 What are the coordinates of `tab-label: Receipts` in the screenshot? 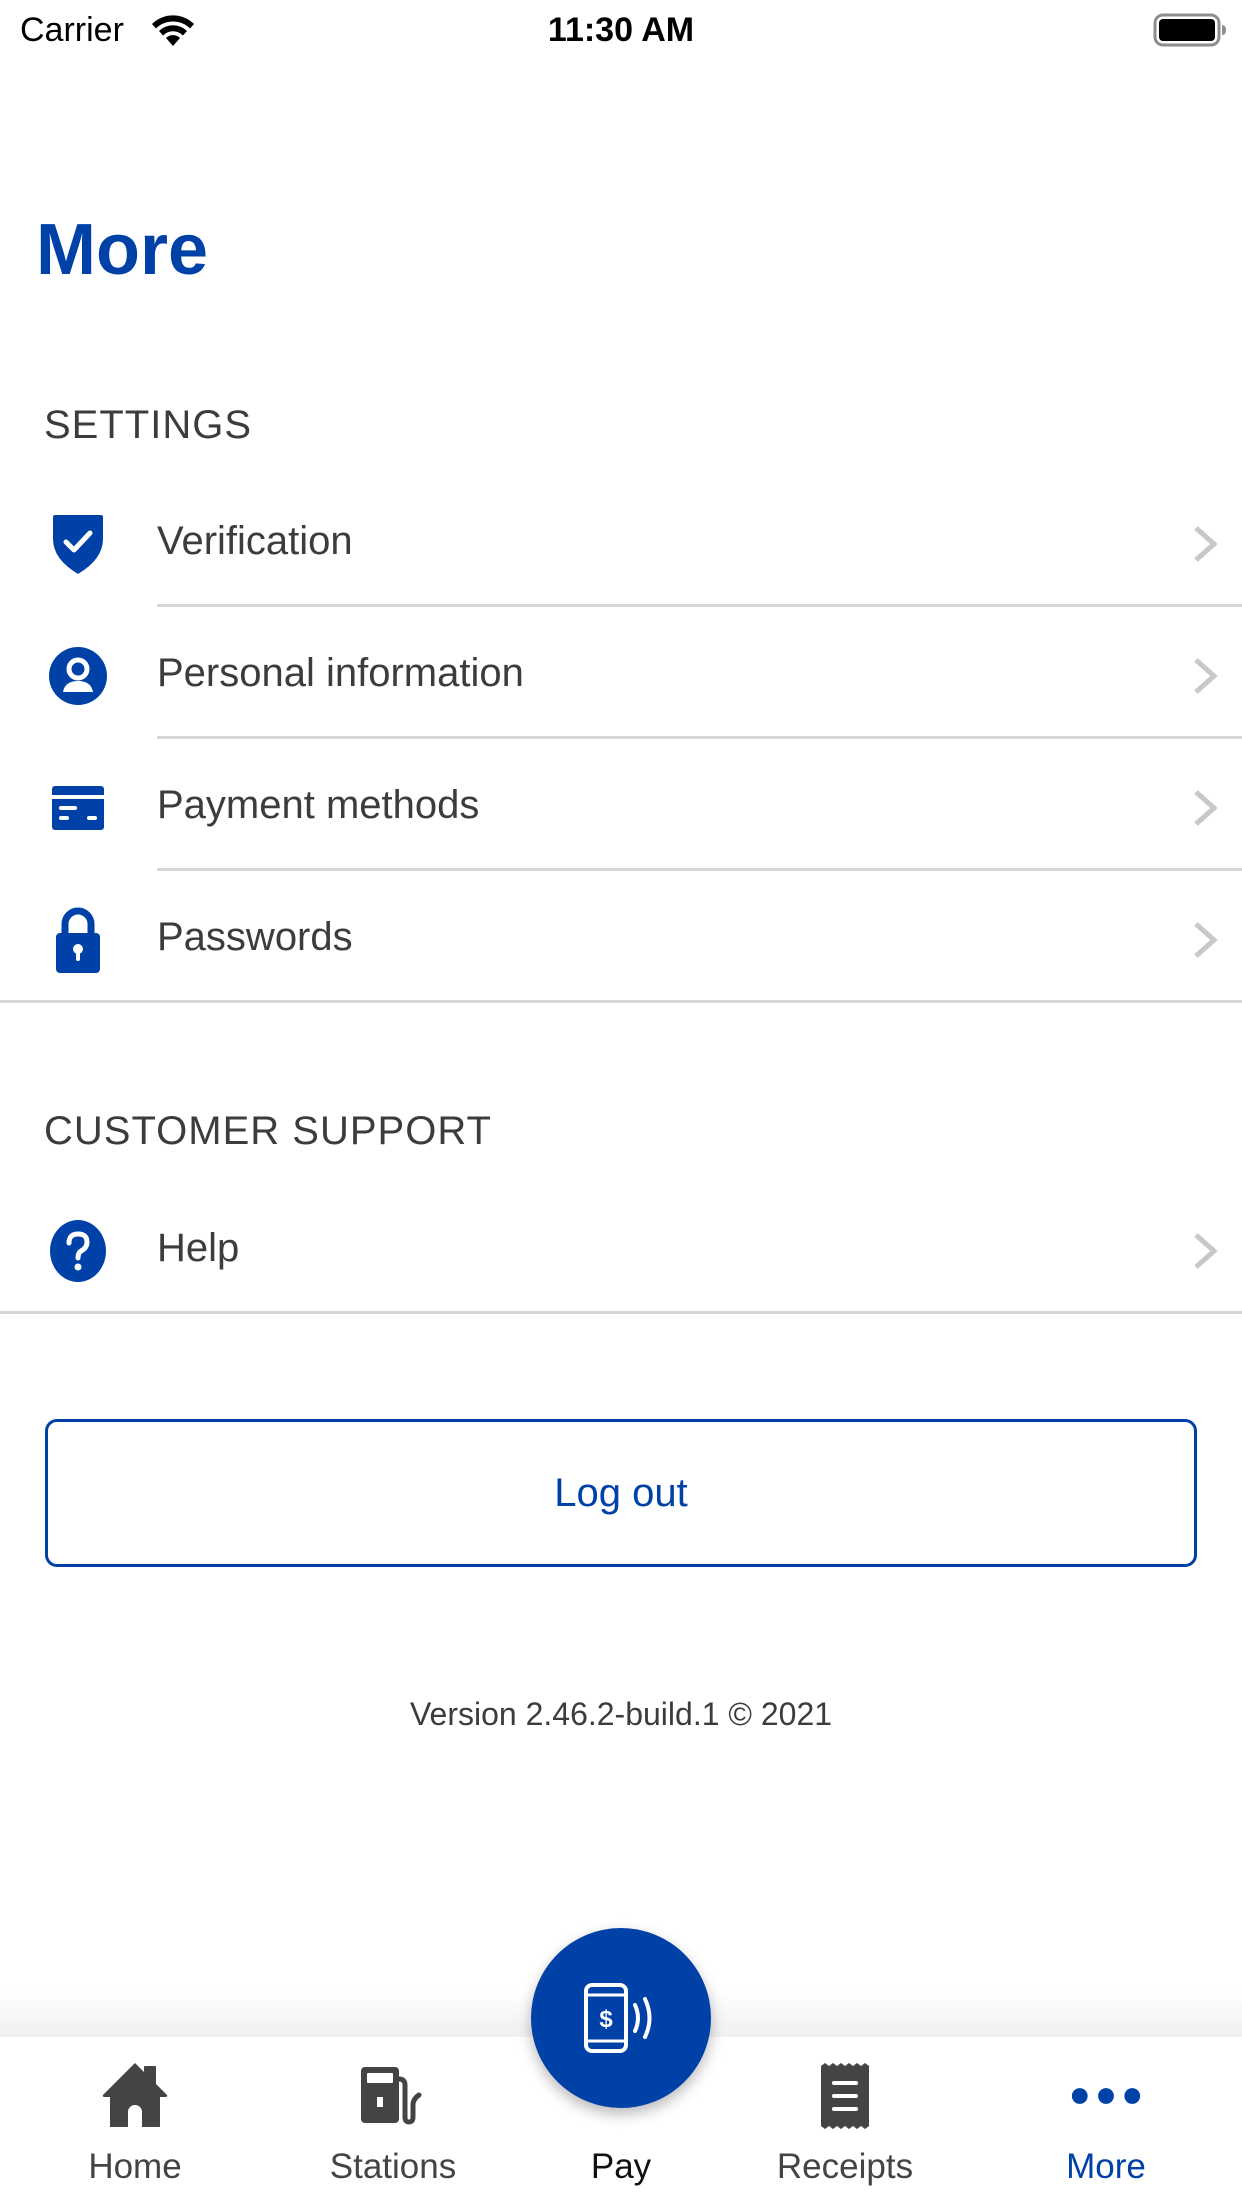 It's located at (845, 2166).